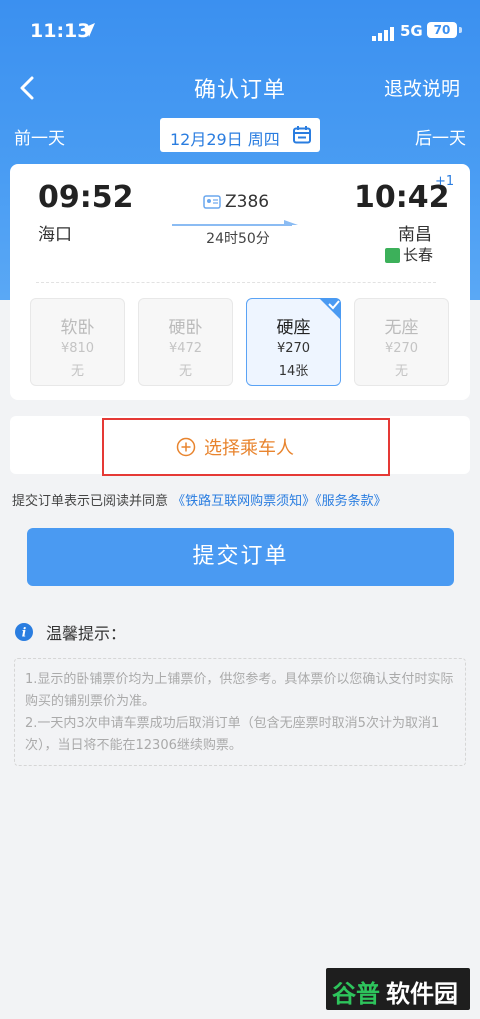  I want to click on battery-tip, so click(460, 30).